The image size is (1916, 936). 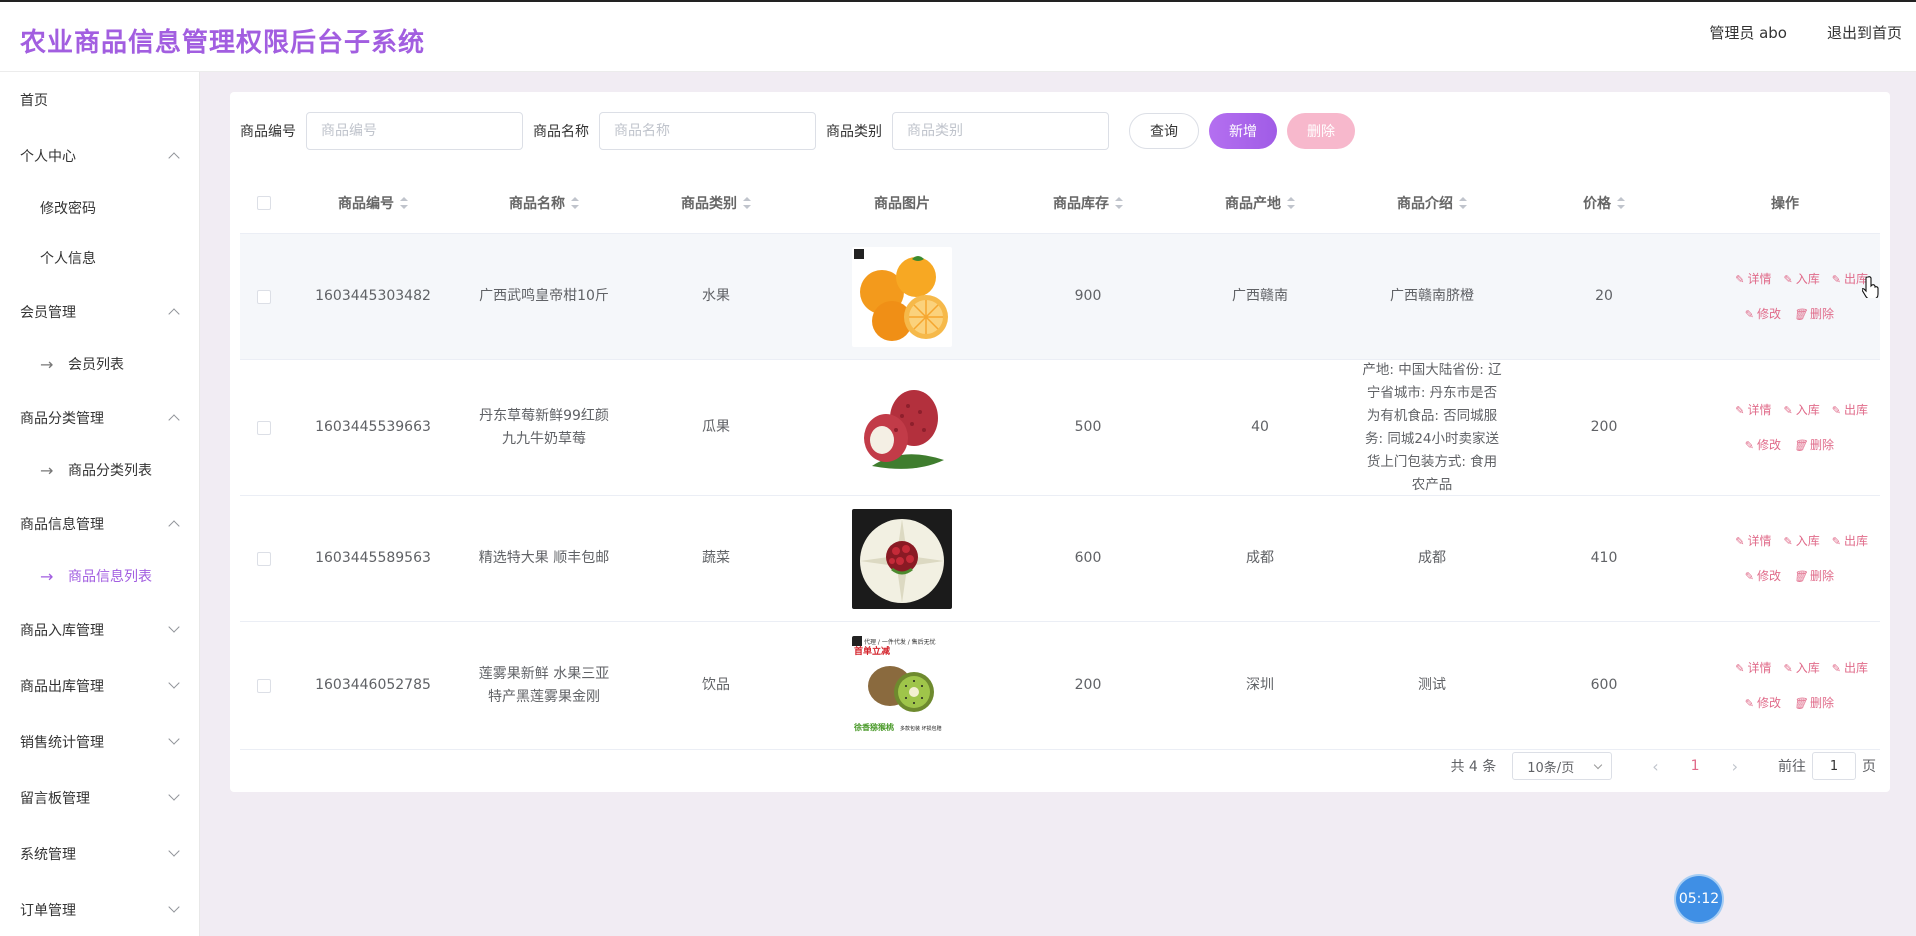 What do you see at coordinates (373, 203) in the screenshot?
I see `col-code: 商品编号` at bounding box center [373, 203].